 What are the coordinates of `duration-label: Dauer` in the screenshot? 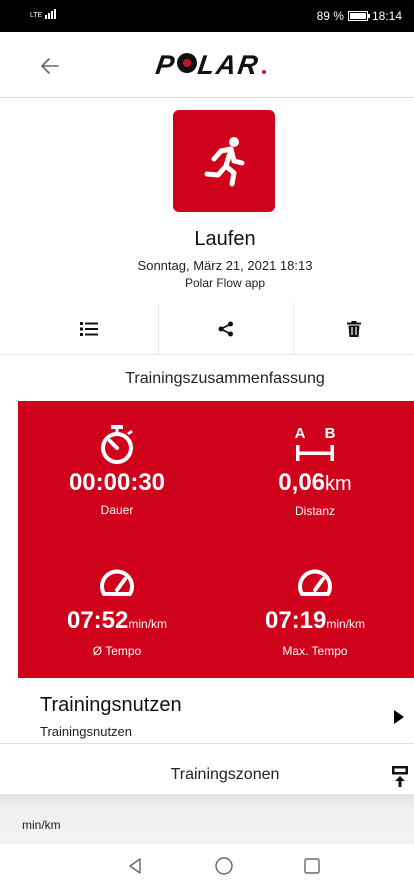 It's located at (117, 510).